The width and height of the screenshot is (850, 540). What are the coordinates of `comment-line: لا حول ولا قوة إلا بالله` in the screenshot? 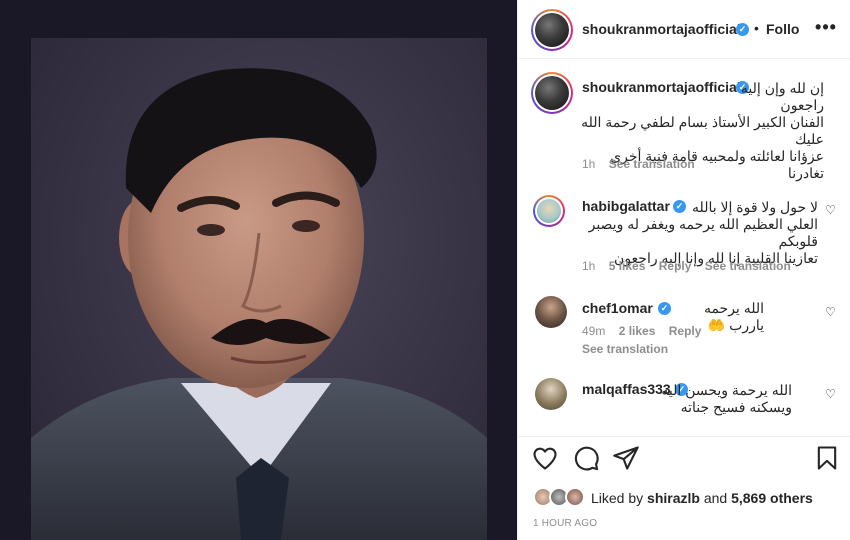 It's located at (755, 207).